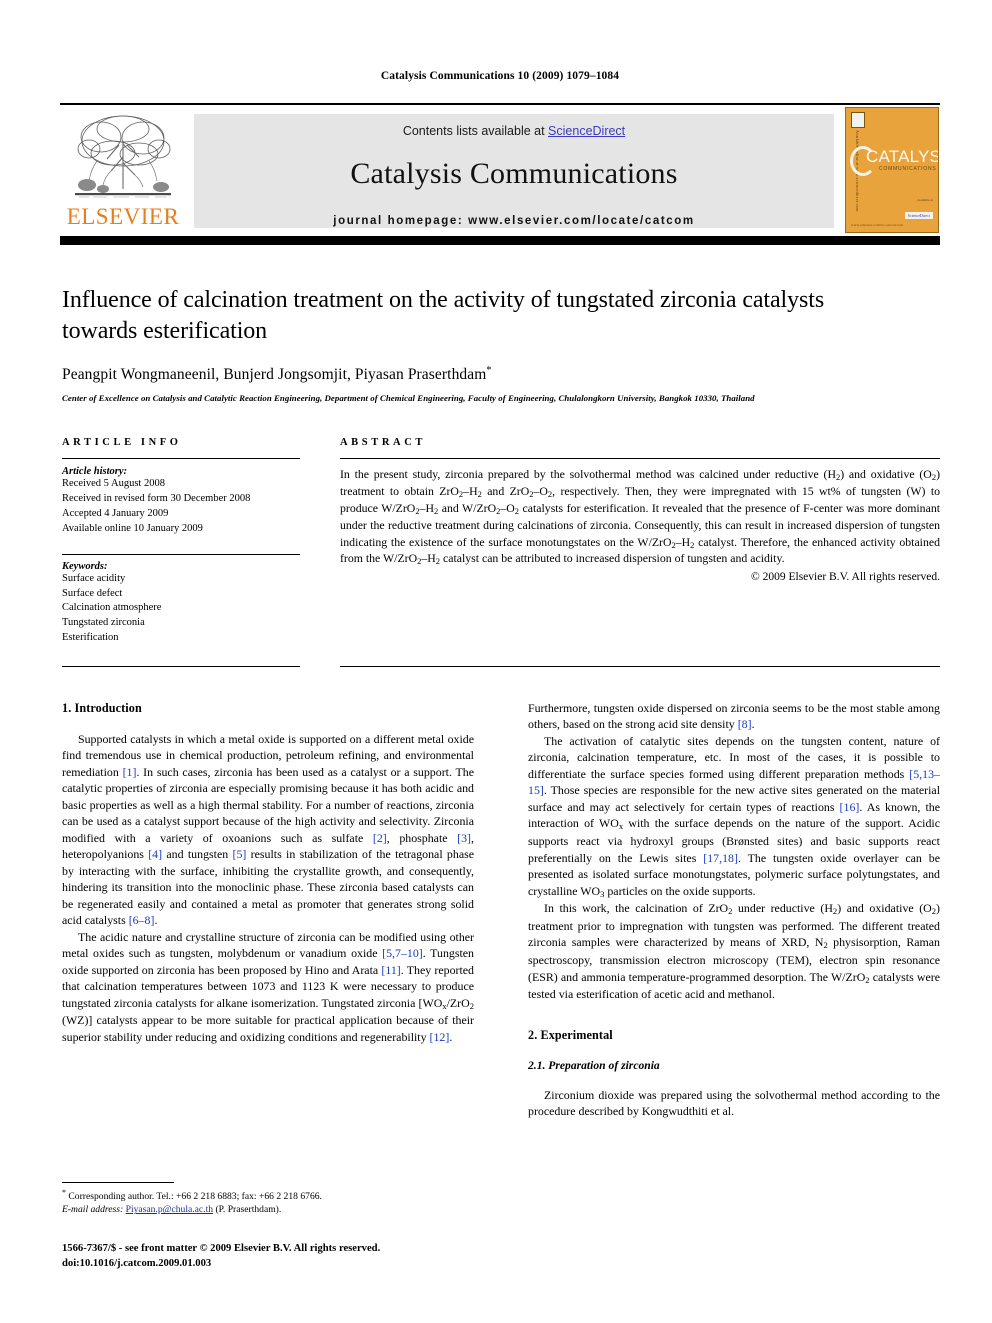  Describe the element at coordinates (92, 593) in the screenshot. I see `keyword-item: Surface defect` at that location.